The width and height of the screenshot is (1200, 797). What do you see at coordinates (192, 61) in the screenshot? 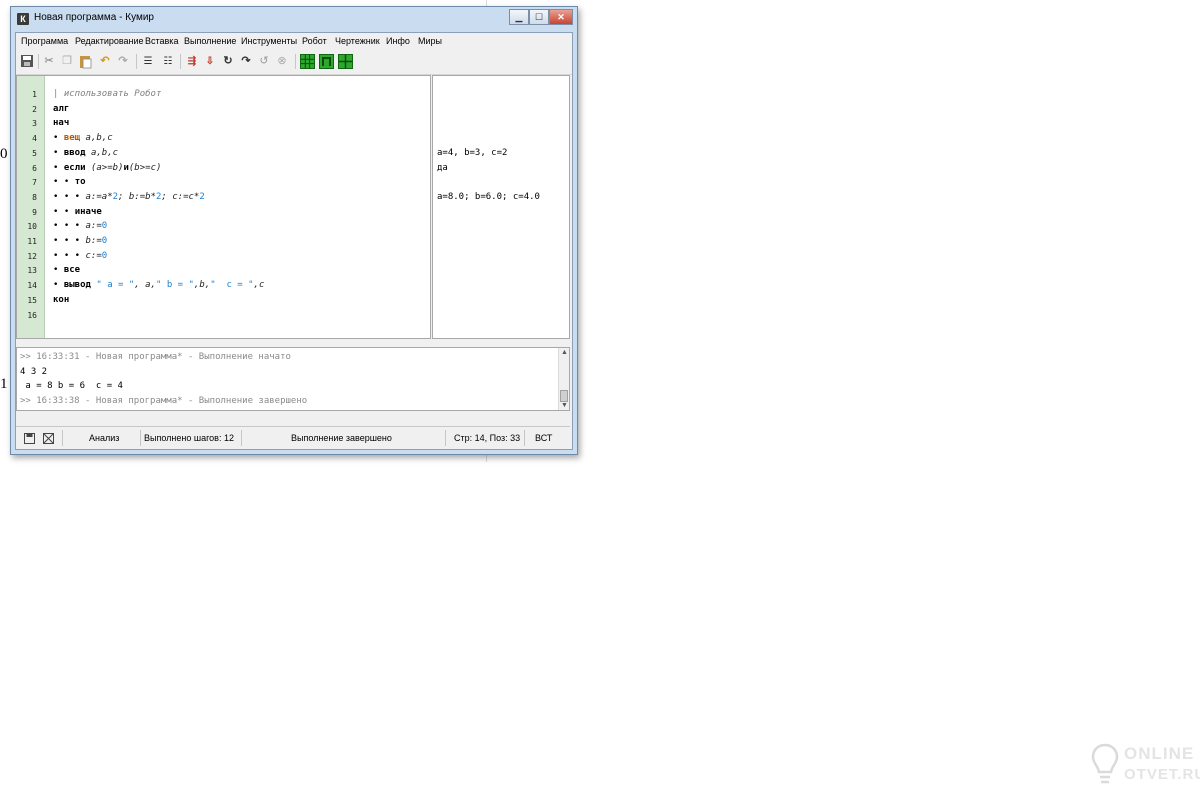
I see `run-icon: ⇶` at bounding box center [192, 61].